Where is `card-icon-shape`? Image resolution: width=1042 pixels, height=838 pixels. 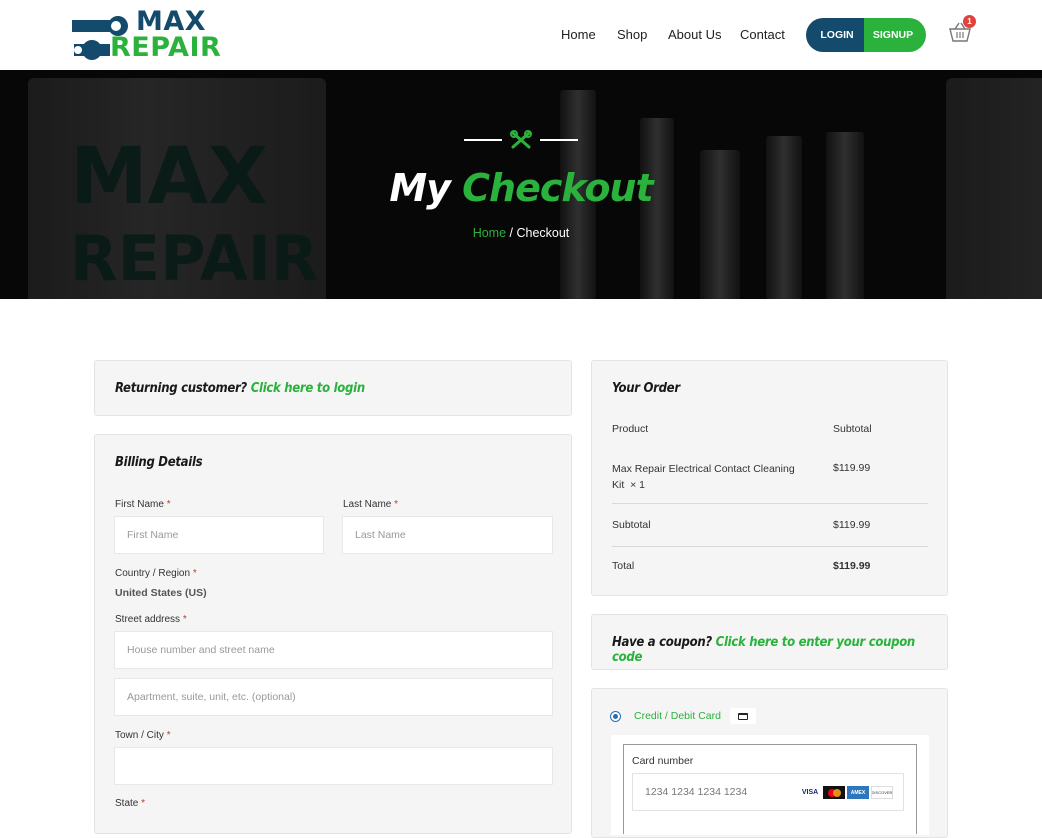
card-icon-shape is located at coordinates (743, 716).